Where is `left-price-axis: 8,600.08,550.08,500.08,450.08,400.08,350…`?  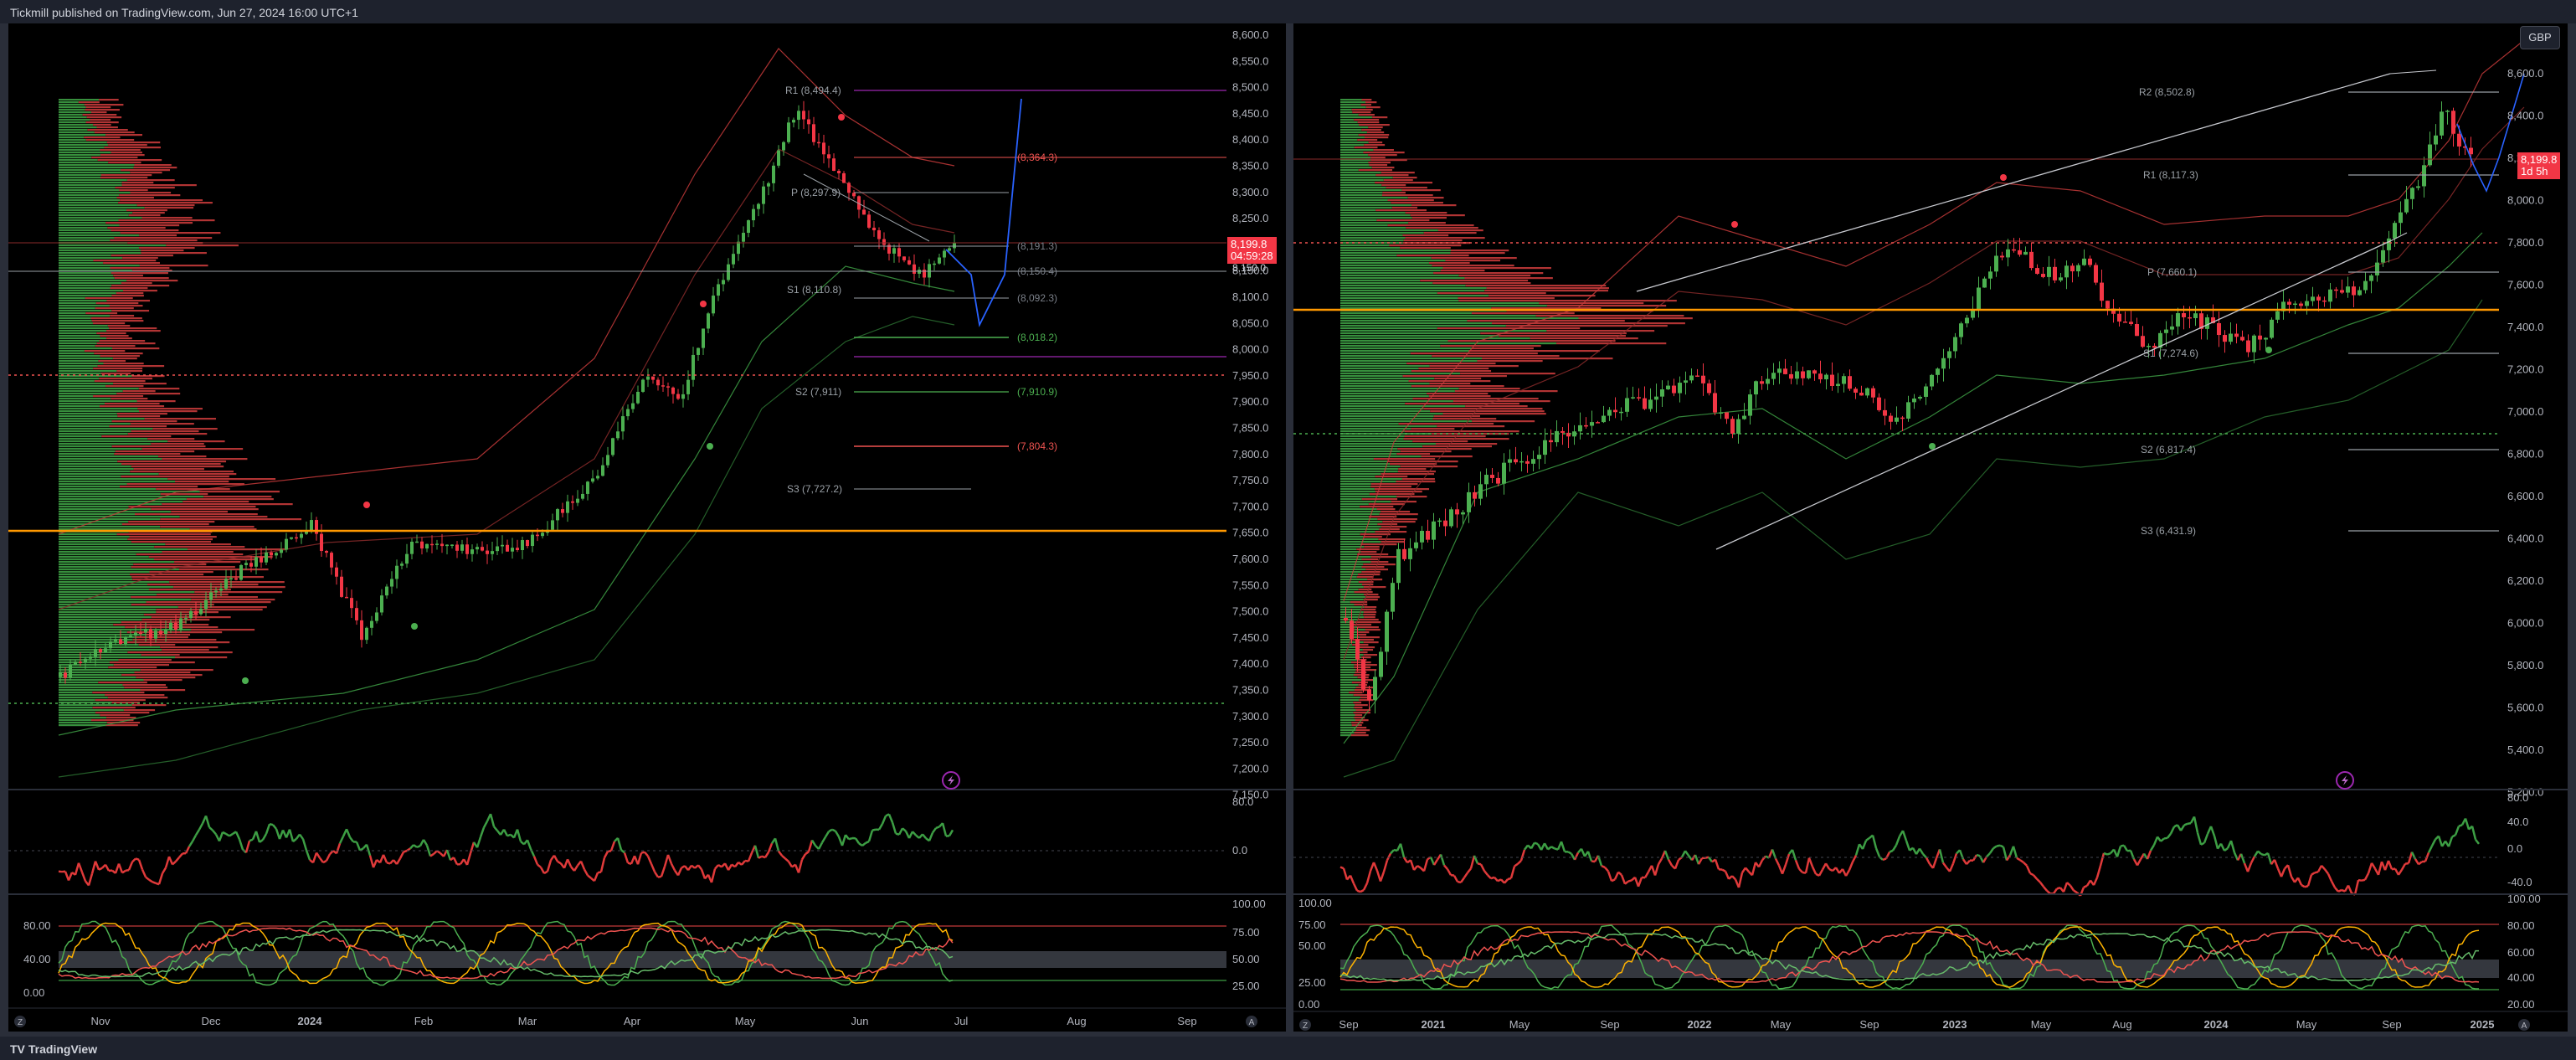 left-price-axis: 8,600.08,550.08,500.08,450.08,400.08,350… is located at coordinates (1250, 414).